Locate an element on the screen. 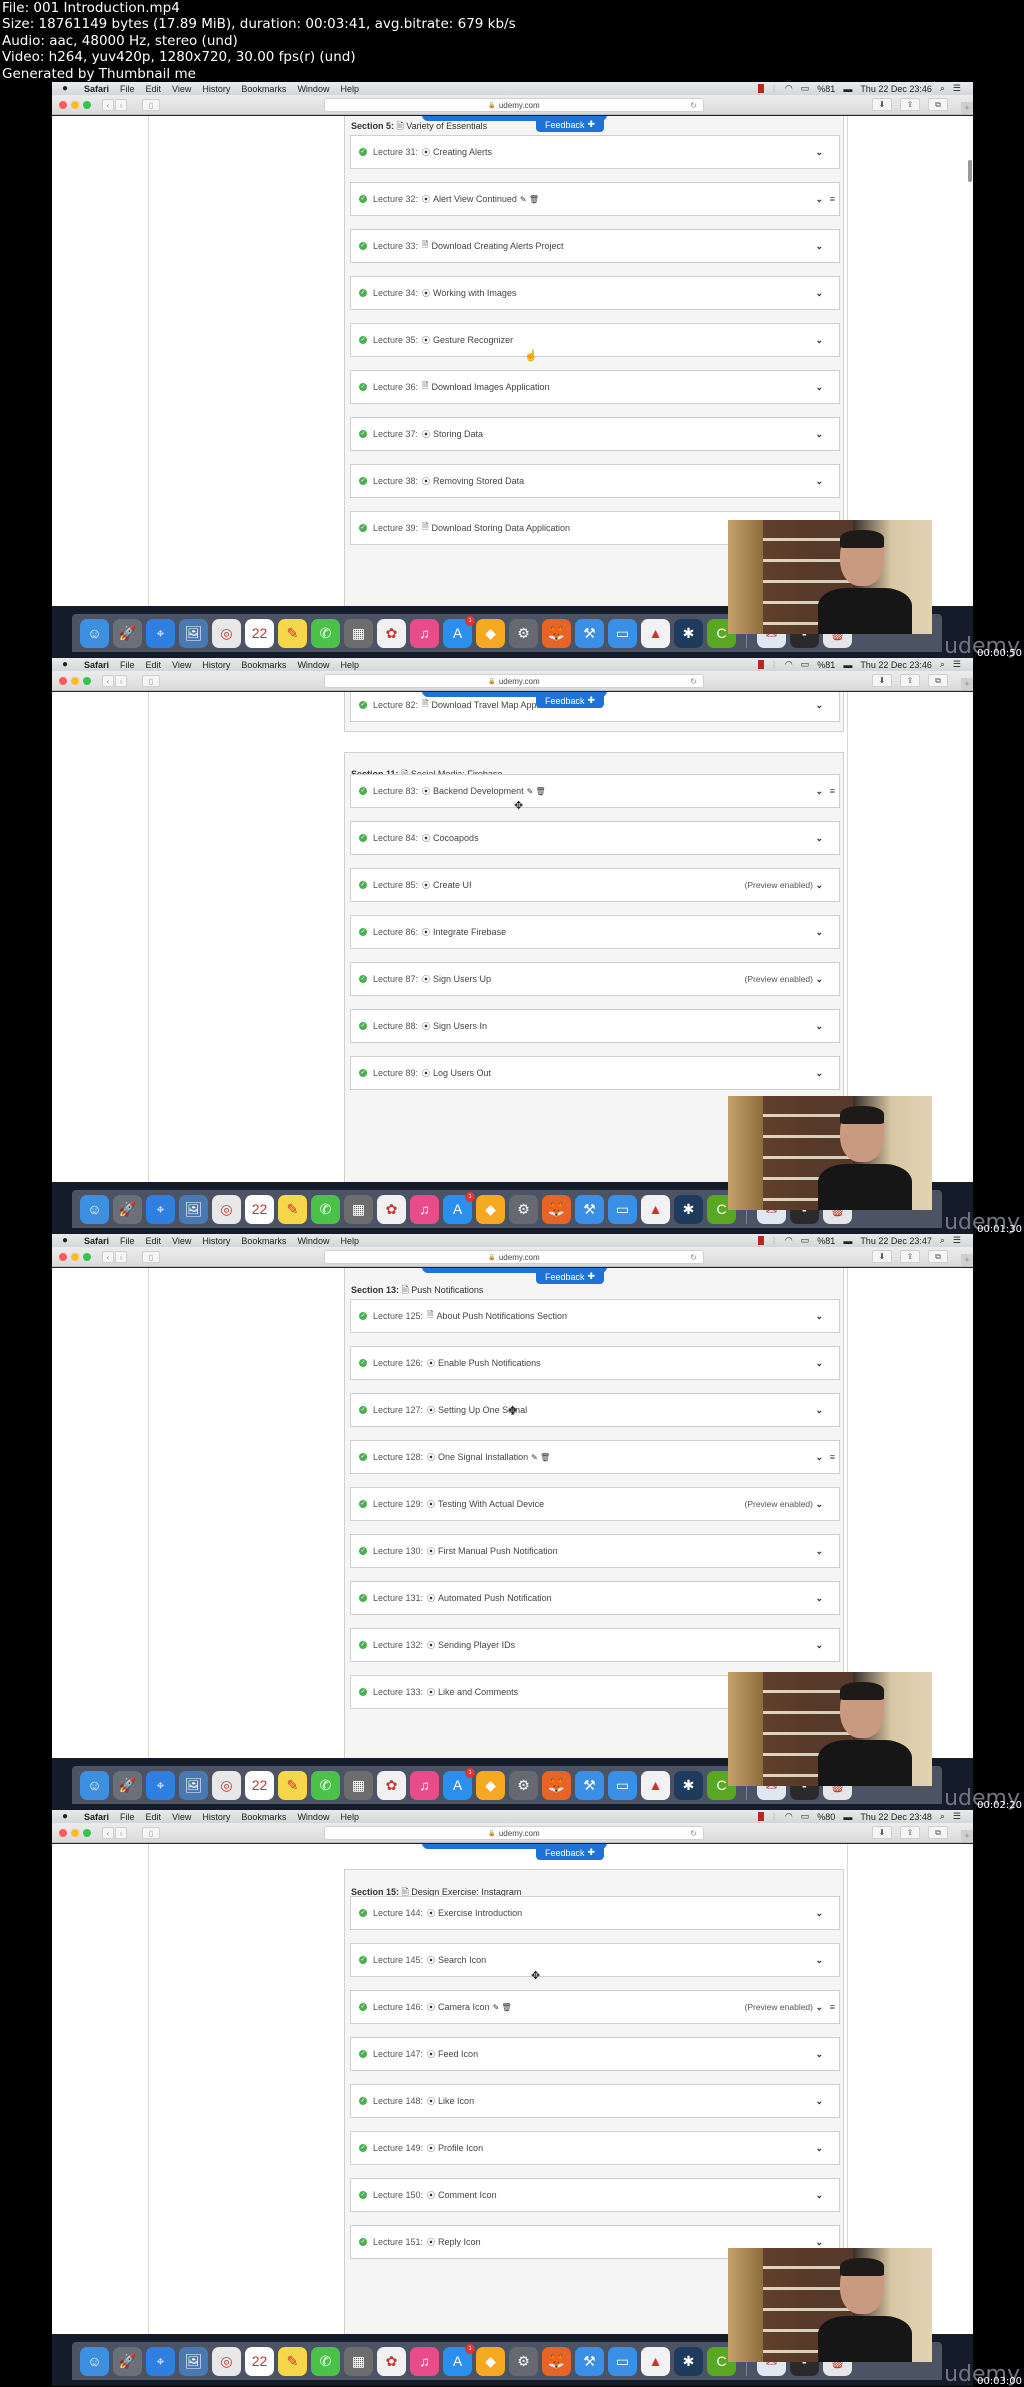  dock-notes-icon: ✎ is located at coordinates (292, 2361).